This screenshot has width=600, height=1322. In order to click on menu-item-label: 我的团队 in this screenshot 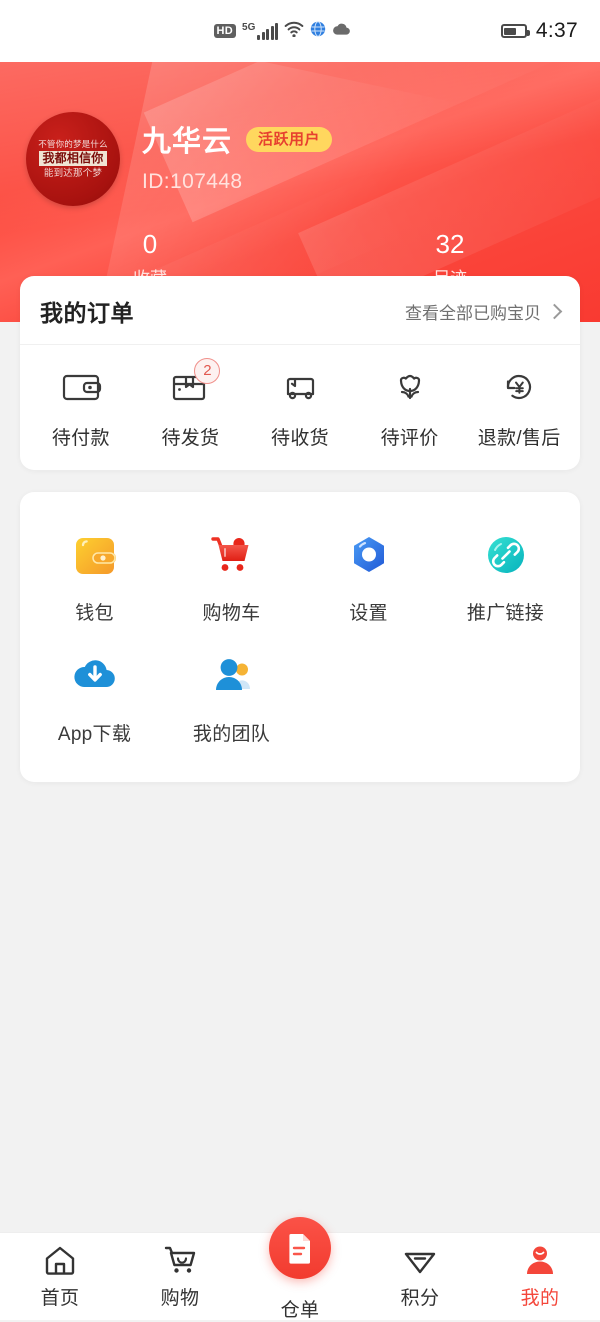, I will do `click(231, 734)`.